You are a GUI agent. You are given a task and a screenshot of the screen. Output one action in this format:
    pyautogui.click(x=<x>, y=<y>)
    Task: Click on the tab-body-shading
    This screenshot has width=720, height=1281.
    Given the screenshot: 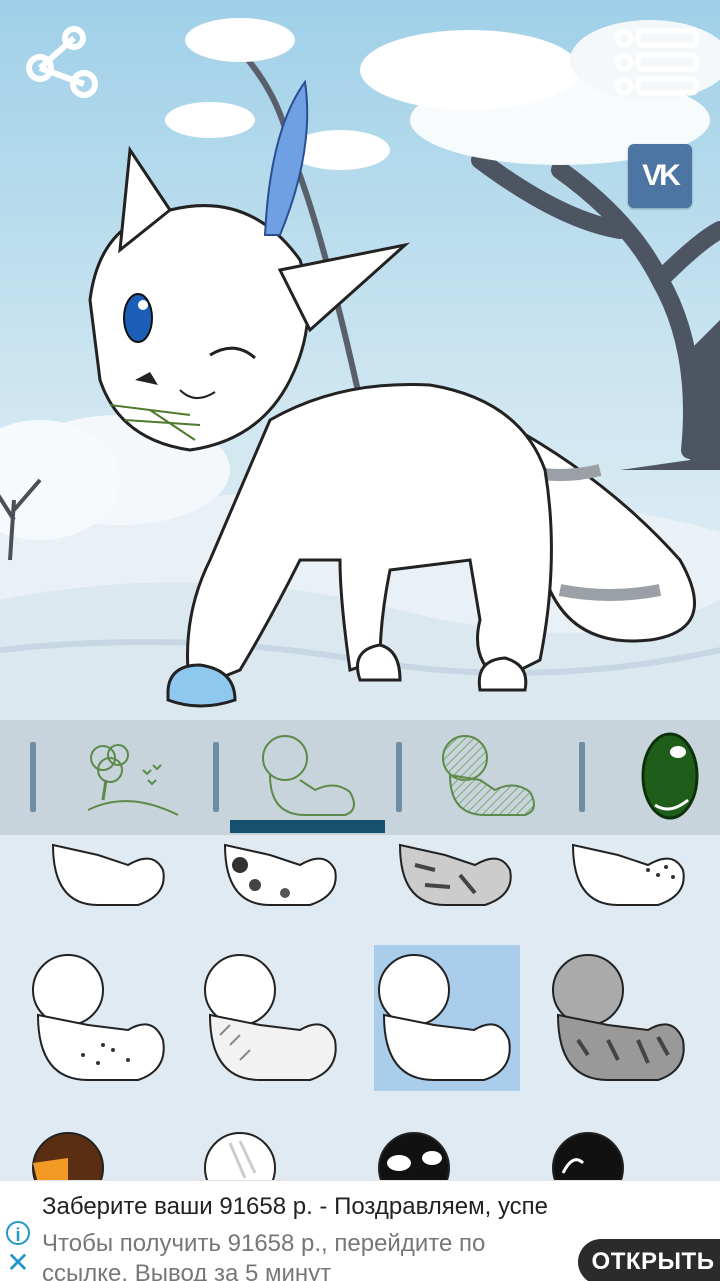 What is the action you would take?
    pyautogui.click(x=490, y=777)
    